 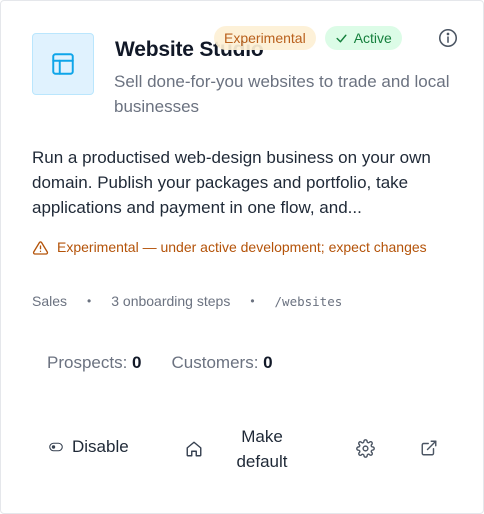 I want to click on home-icon, so click(x=194, y=449).